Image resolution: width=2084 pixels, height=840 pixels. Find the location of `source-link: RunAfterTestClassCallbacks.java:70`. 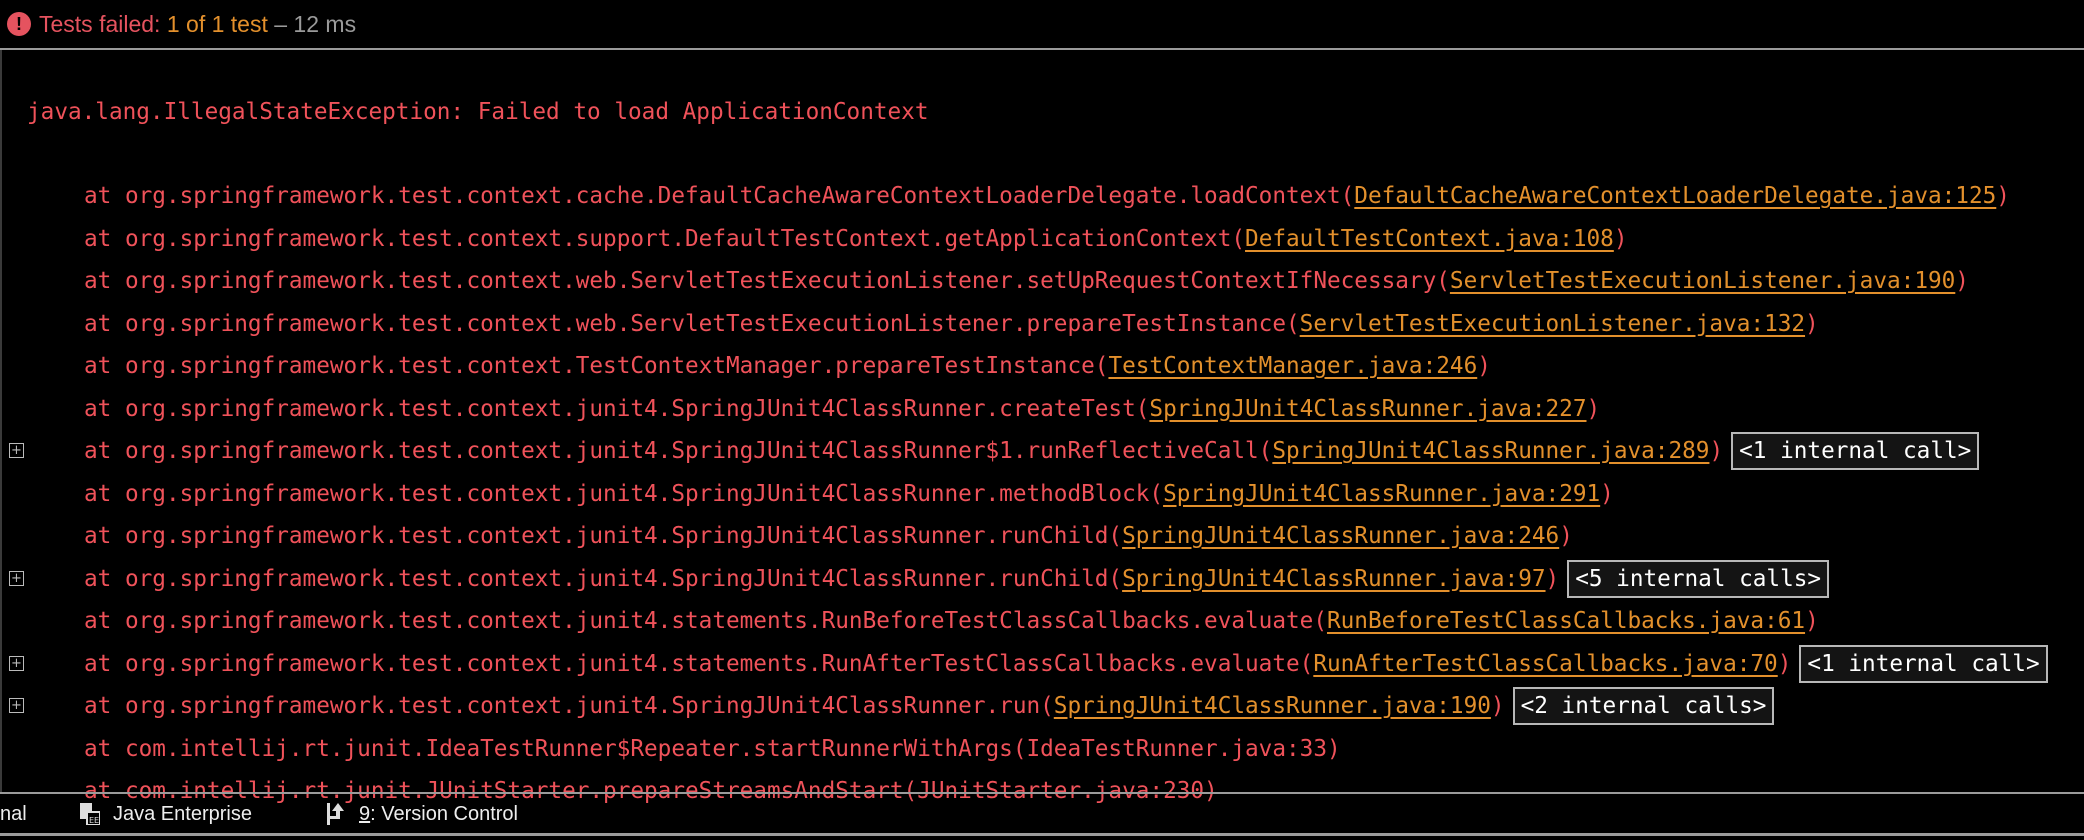

source-link: RunAfterTestClassCallbacks.java:70 is located at coordinates (1545, 664).